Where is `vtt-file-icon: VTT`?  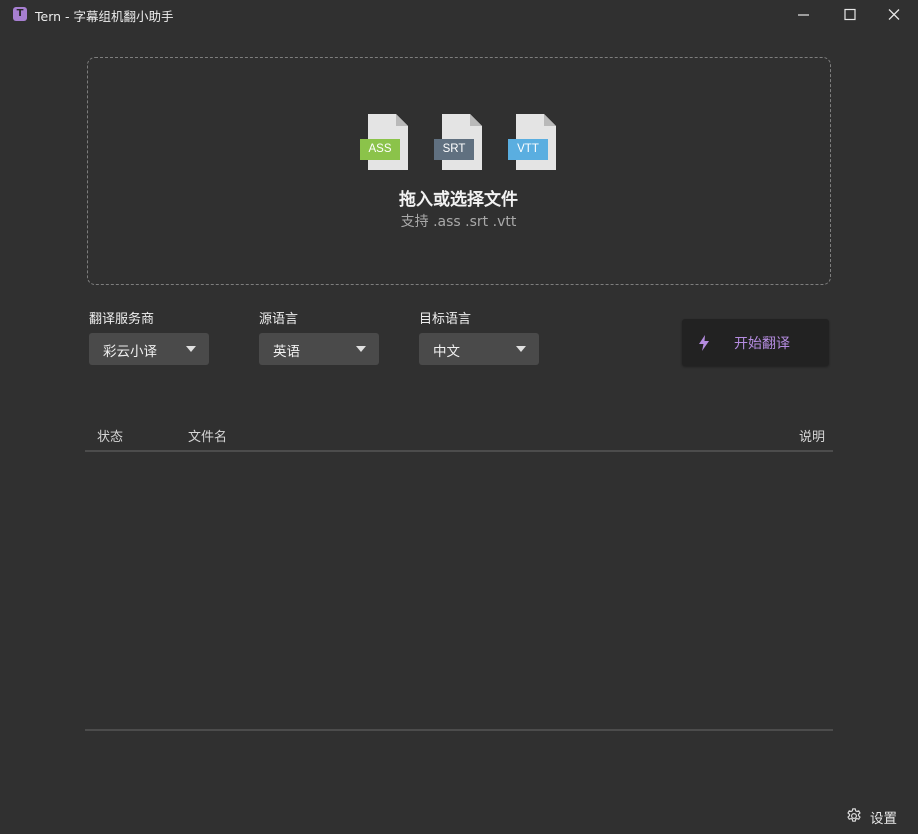 vtt-file-icon: VTT is located at coordinates (532, 143).